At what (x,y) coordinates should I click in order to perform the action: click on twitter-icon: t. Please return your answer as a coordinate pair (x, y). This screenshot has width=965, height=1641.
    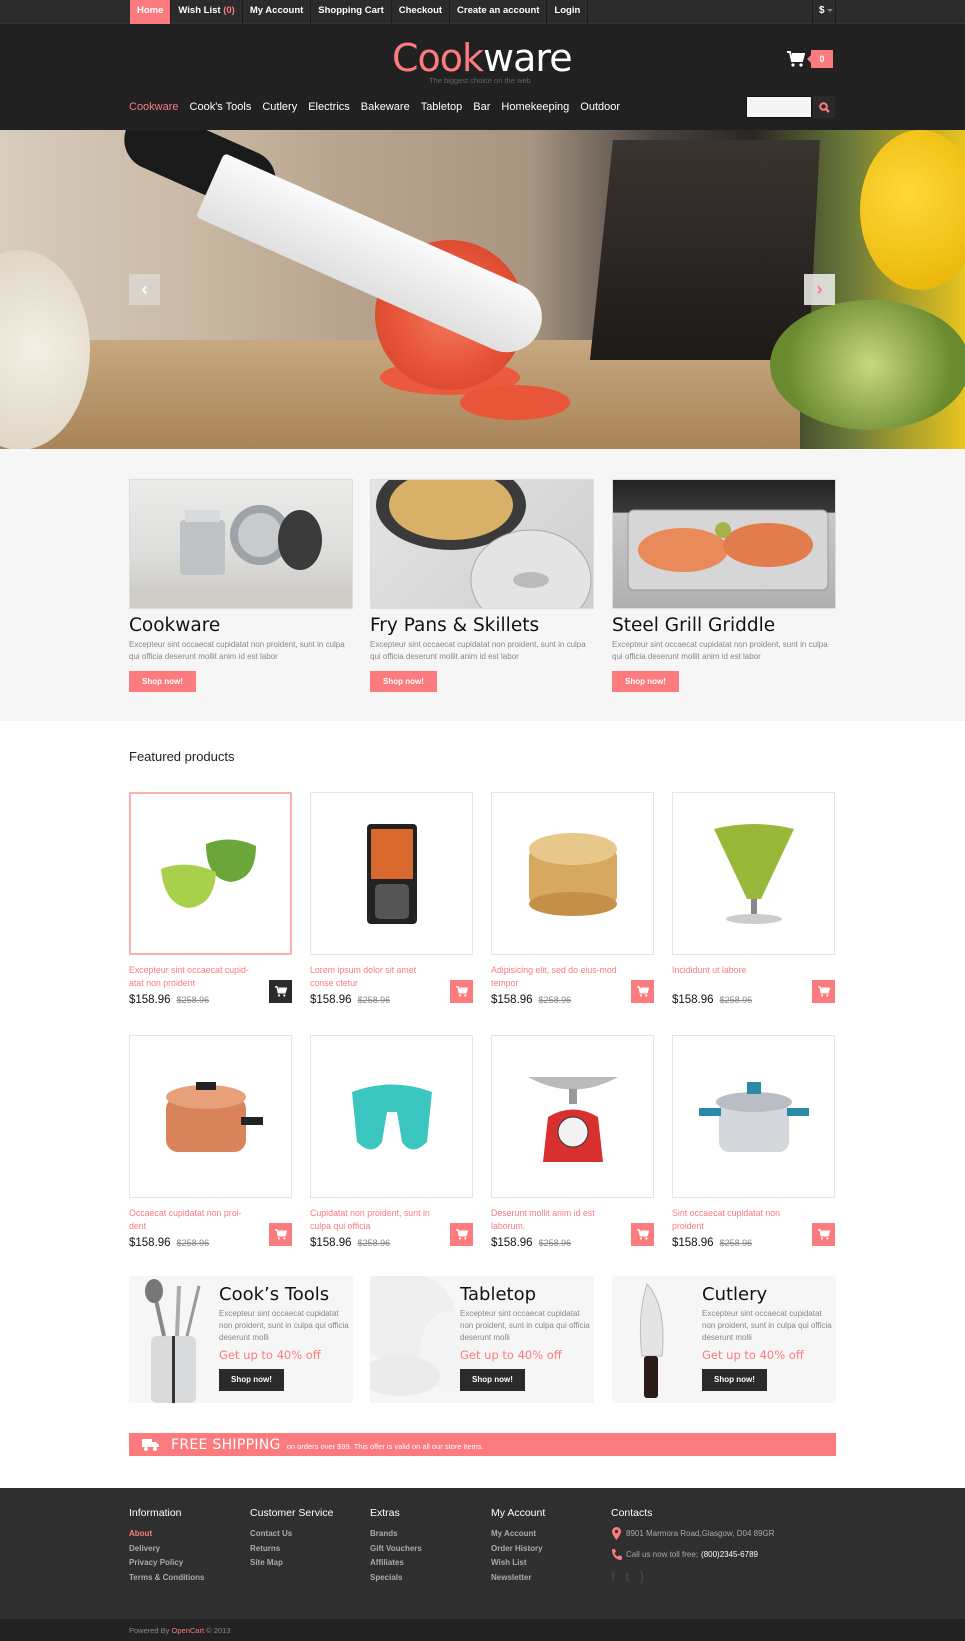
    Looking at the image, I should click on (627, 1576).